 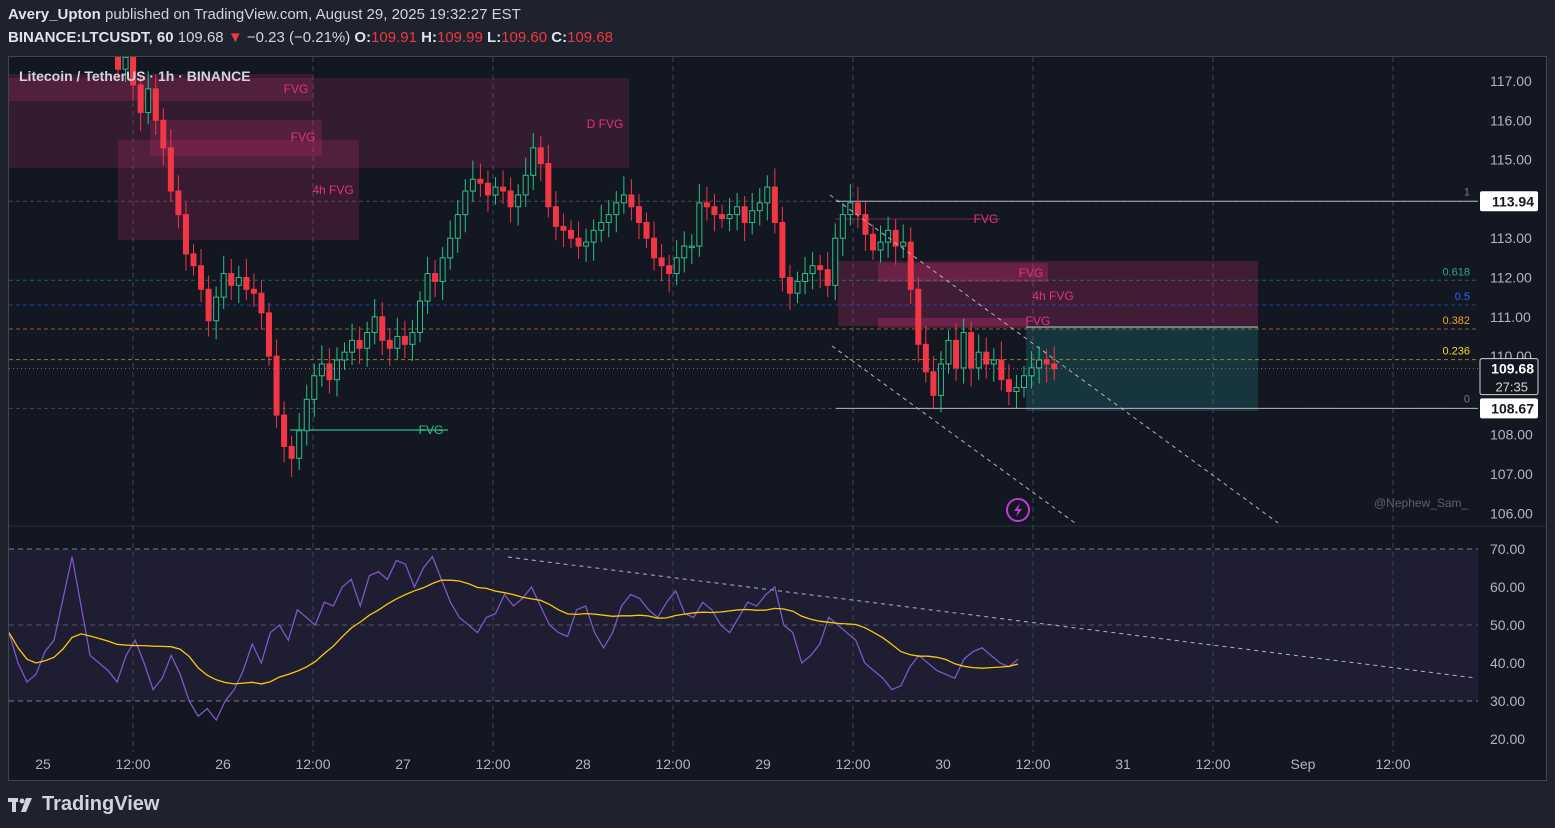 What do you see at coordinates (1511, 387) in the screenshot?
I see `bar-countdown-label: 27:35` at bounding box center [1511, 387].